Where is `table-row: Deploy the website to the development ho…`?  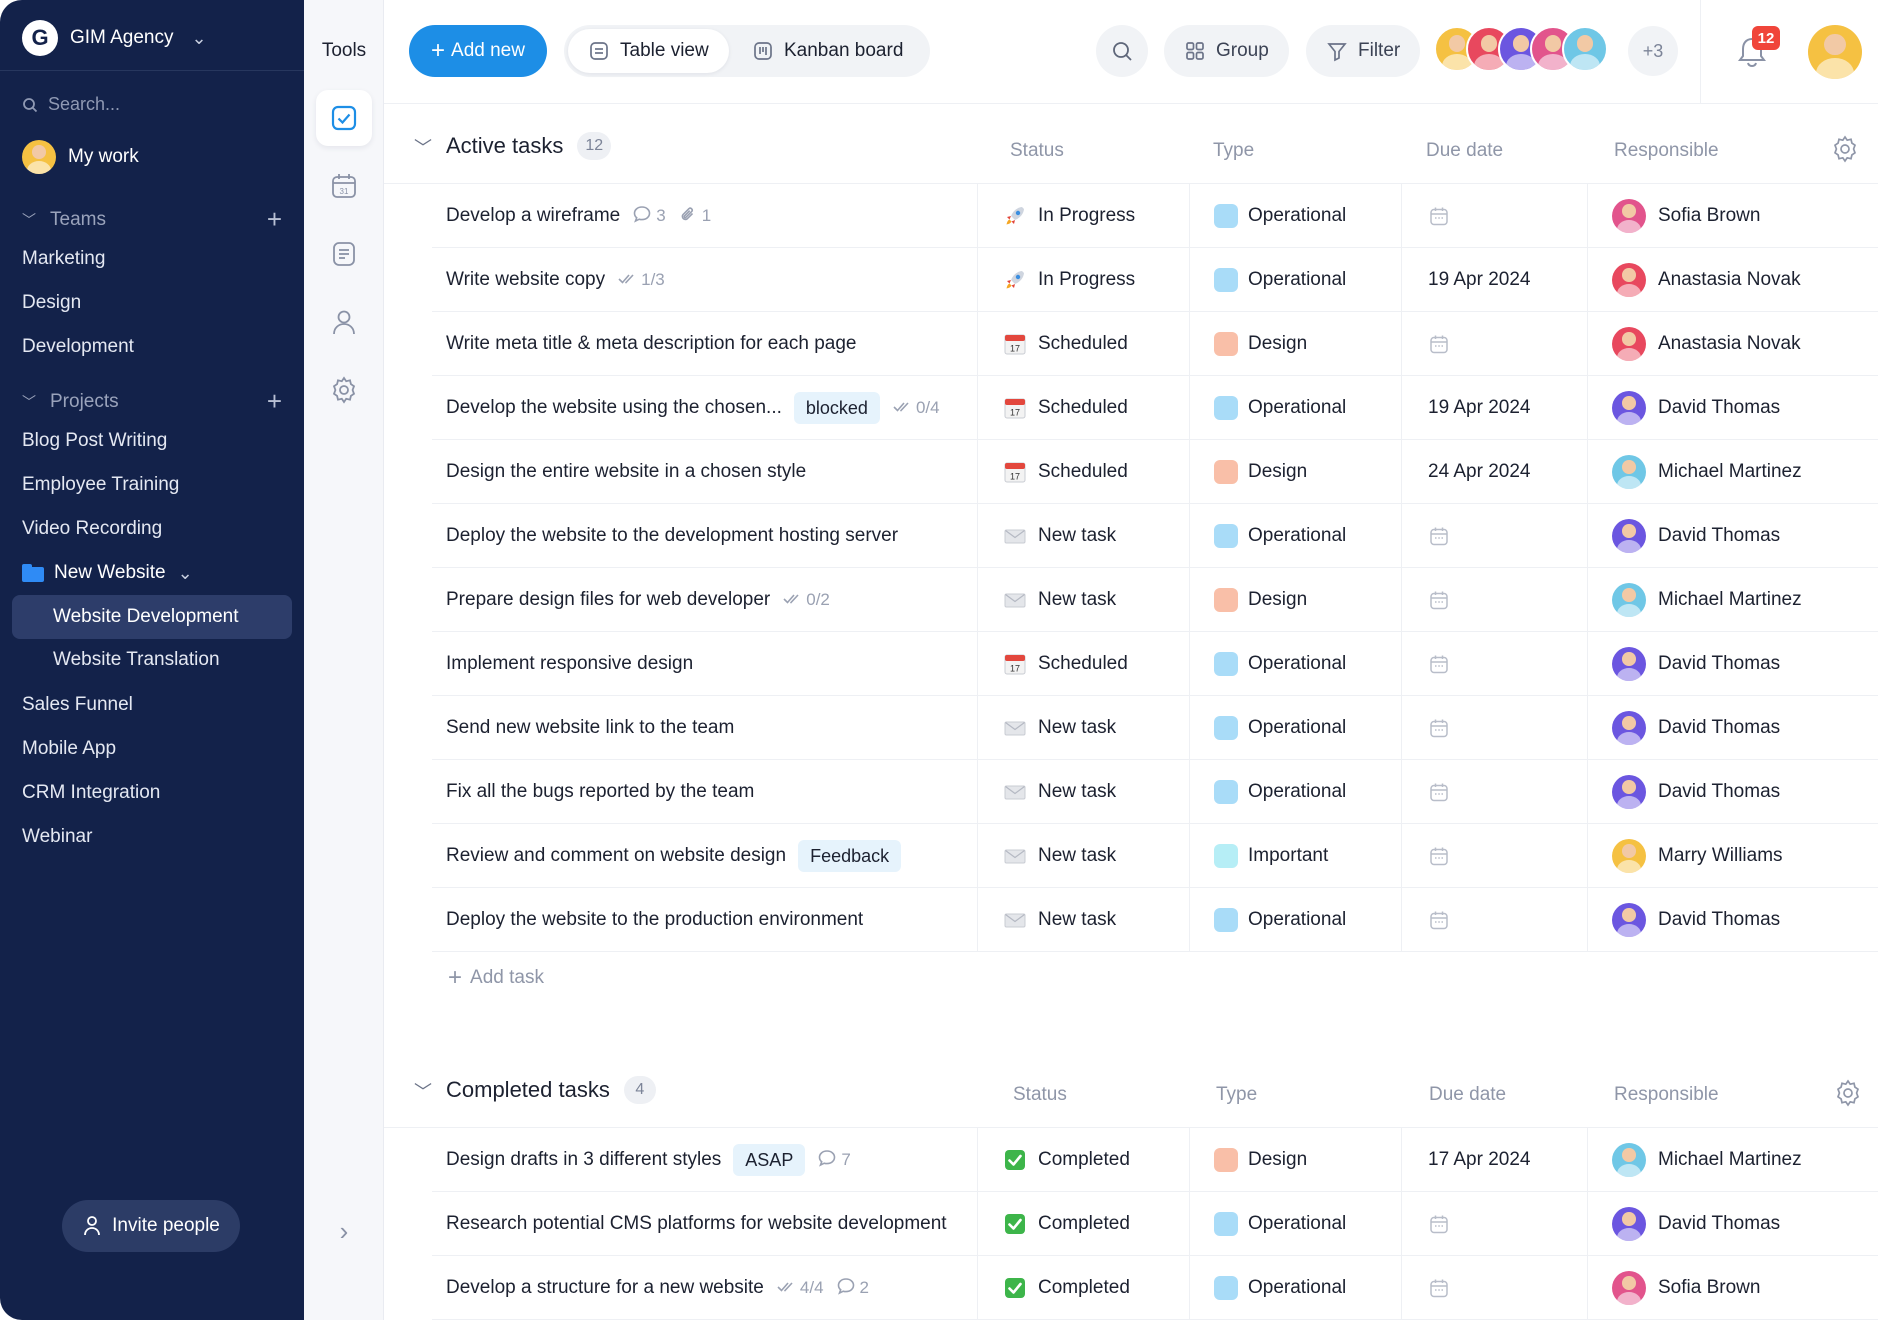
table-row: Deploy the website to the development ho… is located at coordinates (1155, 536).